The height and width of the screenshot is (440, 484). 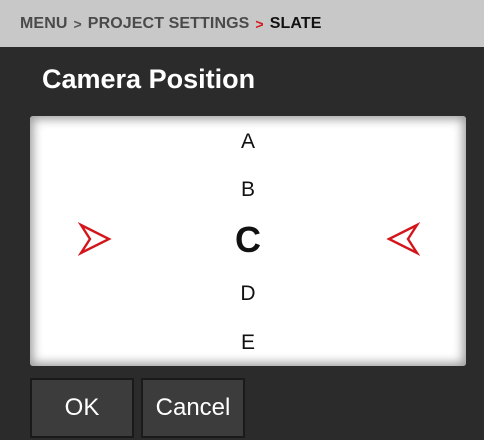 What do you see at coordinates (403, 239) in the screenshot?
I see `chevron-left-outline-icon` at bounding box center [403, 239].